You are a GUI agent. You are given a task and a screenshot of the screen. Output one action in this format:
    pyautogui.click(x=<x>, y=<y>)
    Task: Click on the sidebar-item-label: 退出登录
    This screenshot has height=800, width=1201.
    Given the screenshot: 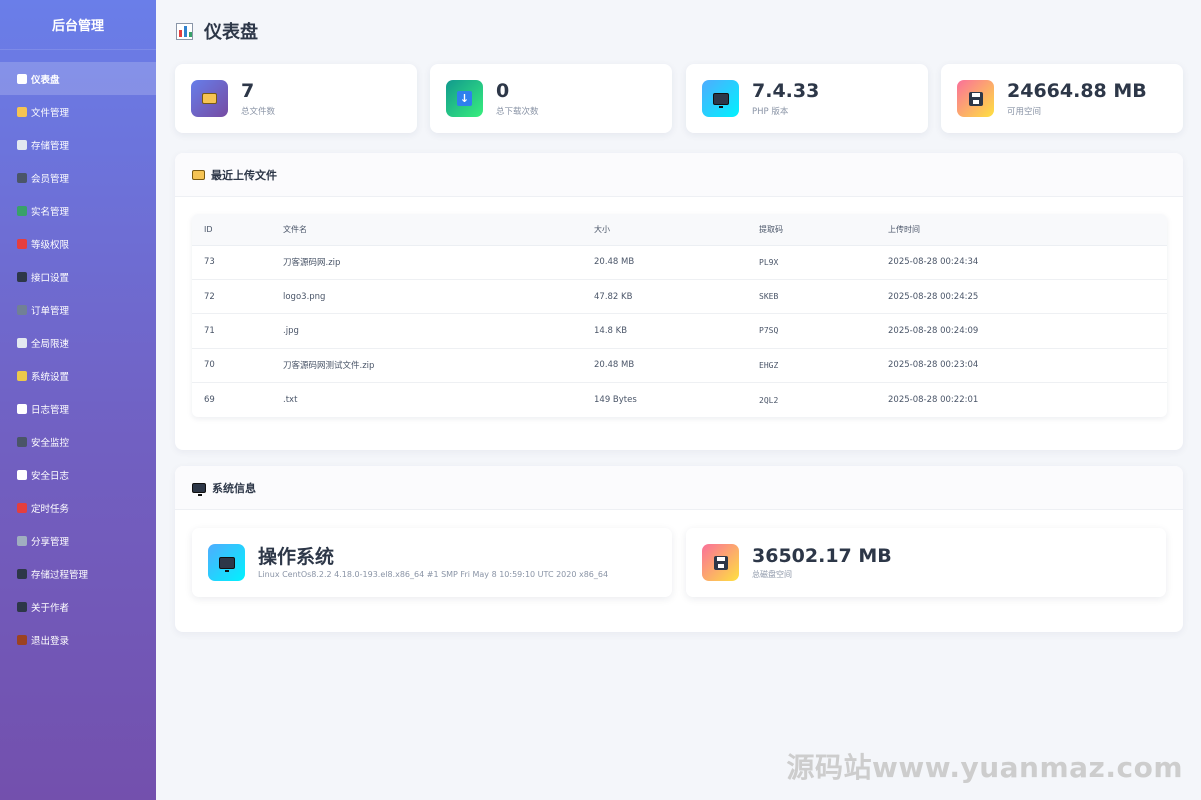 What is the action you would take?
    pyautogui.click(x=50, y=641)
    